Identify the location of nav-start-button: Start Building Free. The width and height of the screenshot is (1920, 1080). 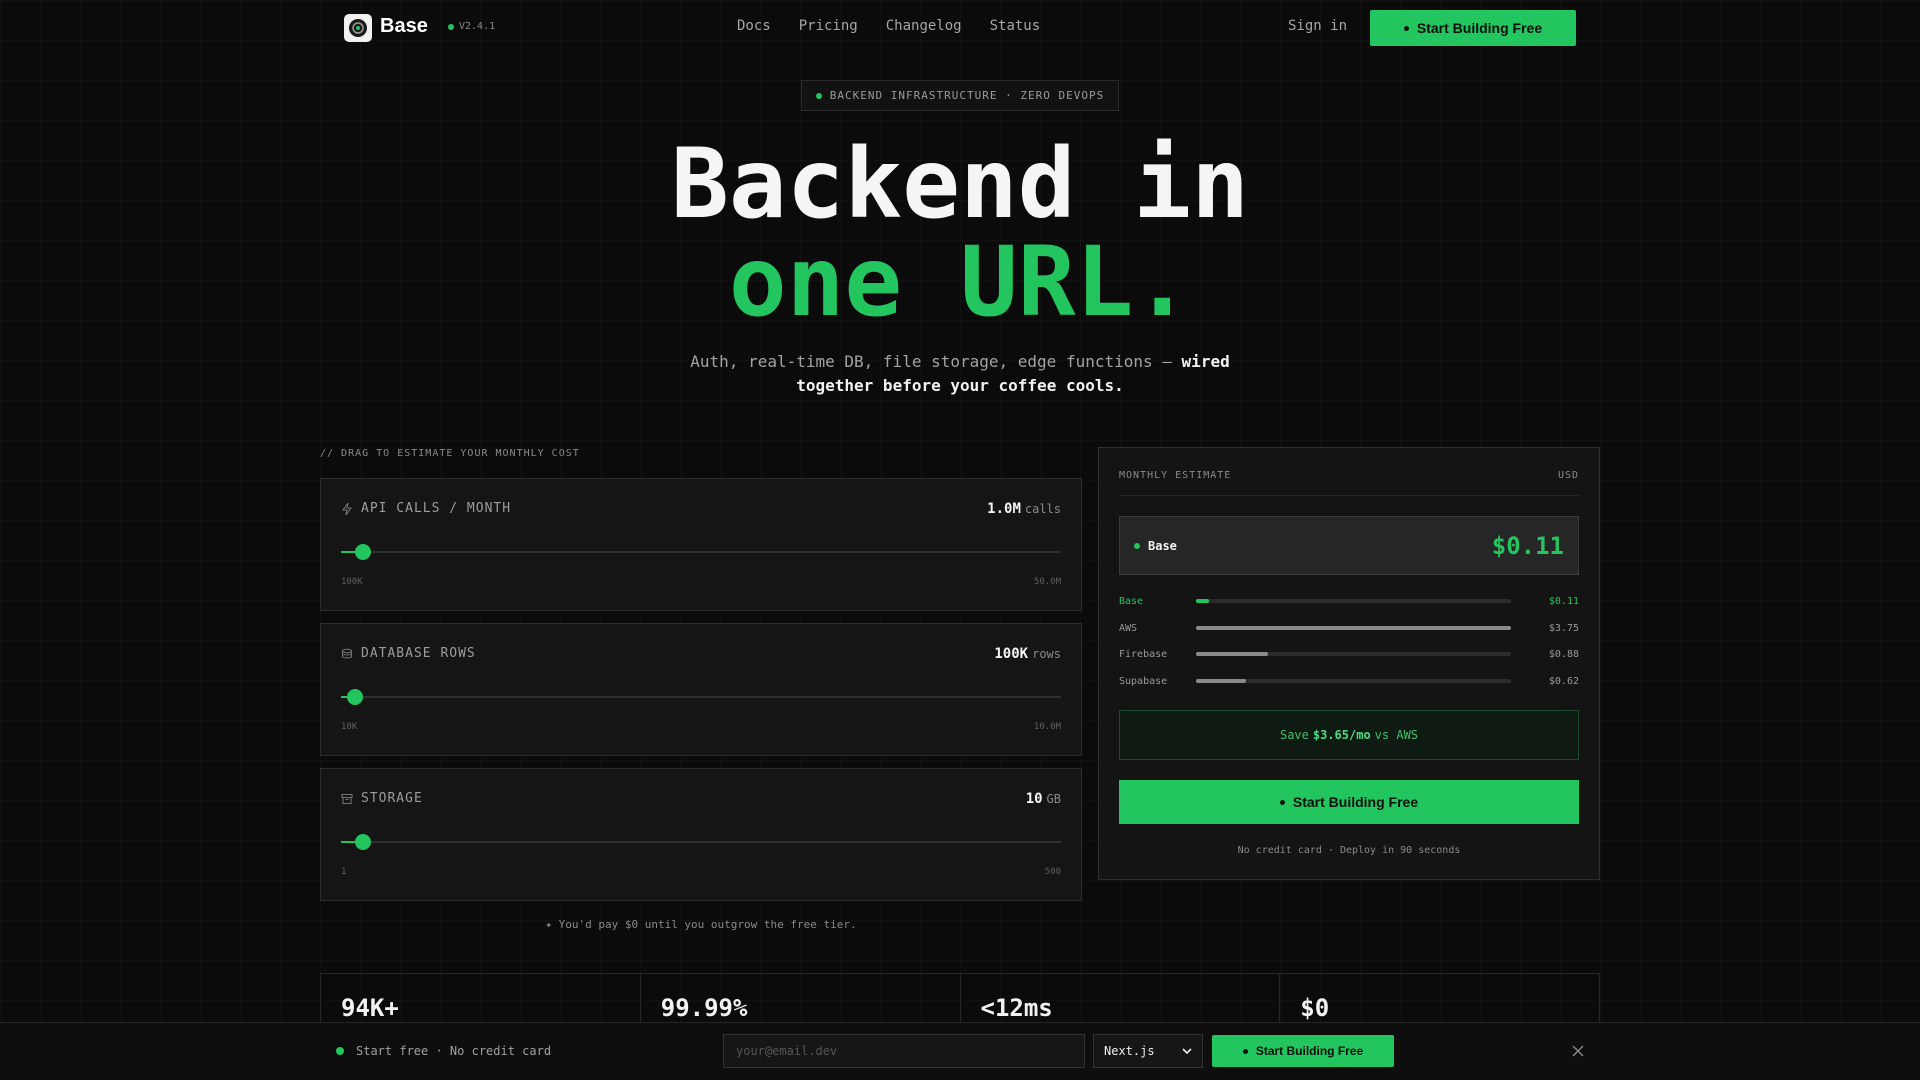
(1473, 28).